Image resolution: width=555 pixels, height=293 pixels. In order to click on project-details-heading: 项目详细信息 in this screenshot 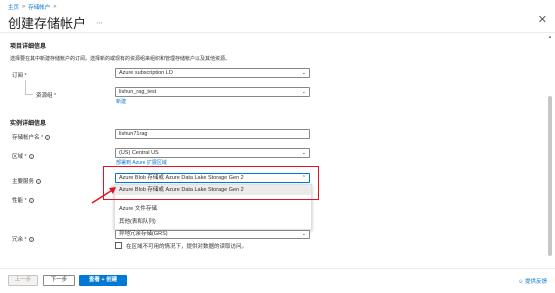, I will do `click(28, 47)`.